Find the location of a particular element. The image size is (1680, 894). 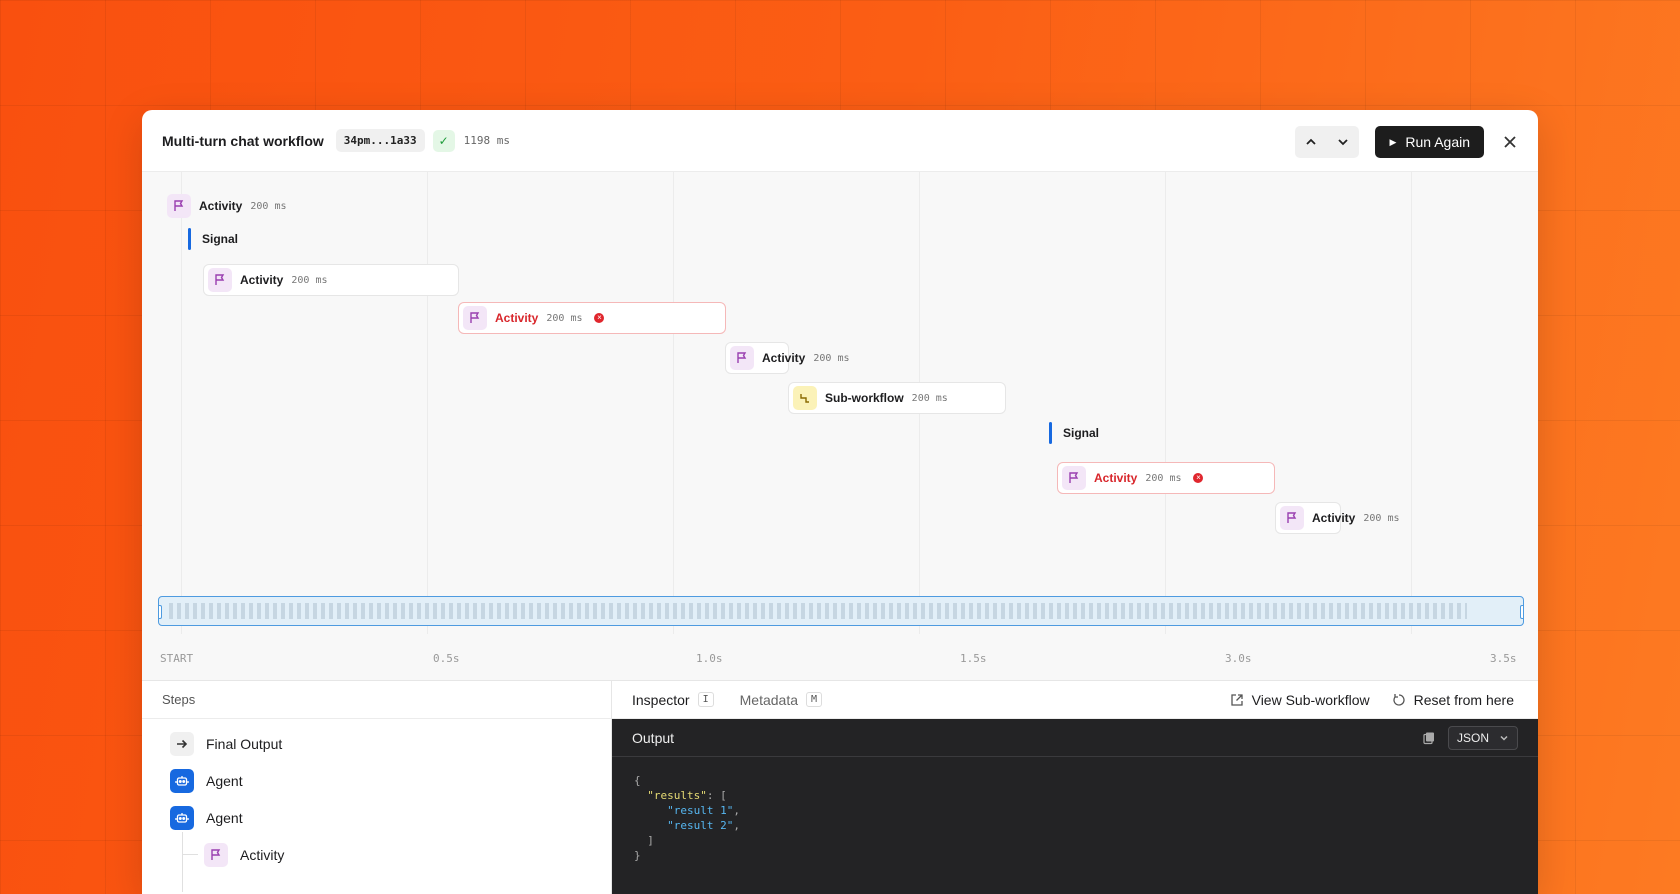

timeline-step-sub-workflow: Sub-workflow 200 ms is located at coordinates (897, 398).